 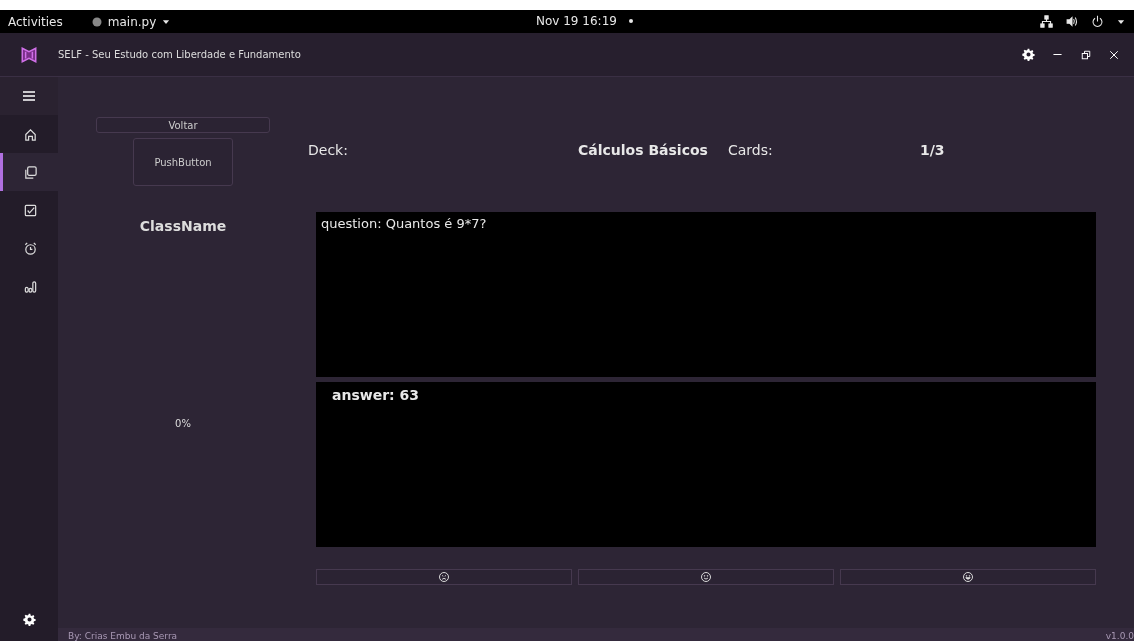 What do you see at coordinates (30, 286) in the screenshot?
I see `bar-chart-icon` at bounding box center [30, 286].